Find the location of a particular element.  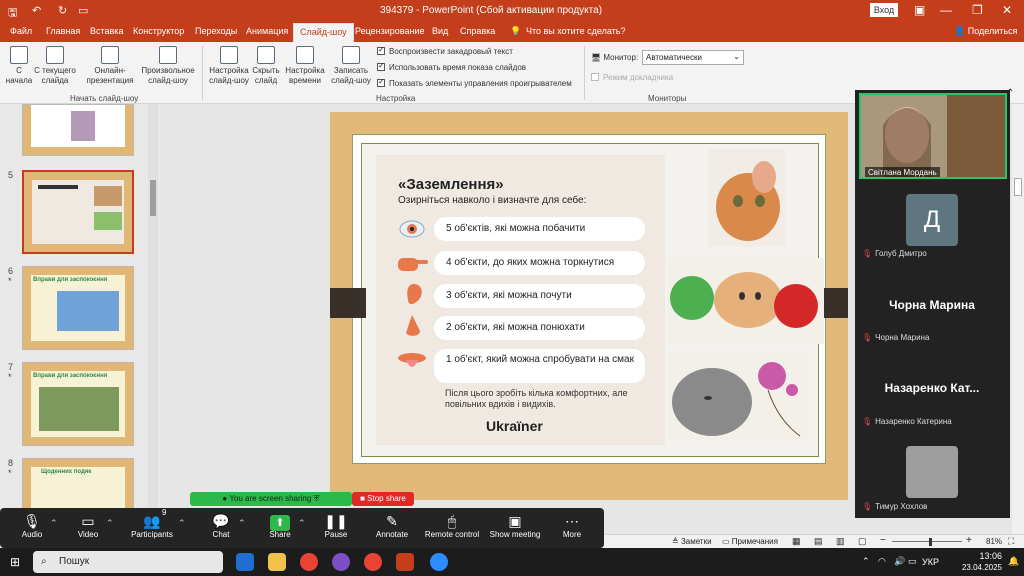

windows-start-icon: ⊞ is located at coordinates (15, 562).